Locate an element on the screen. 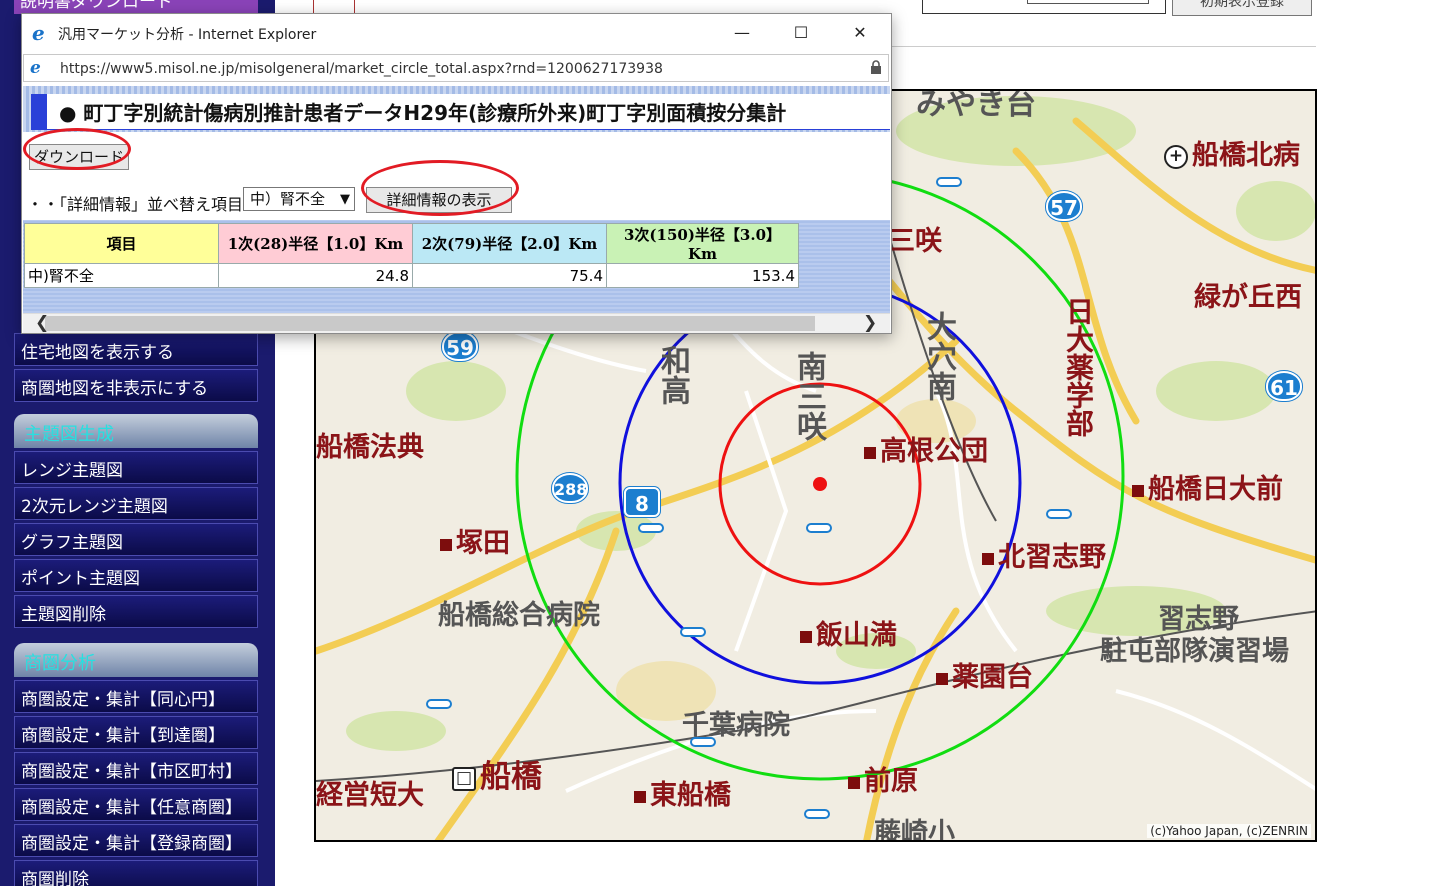 The image size is (1448, 886). map-label-maebara: 前原 is located at coordinates (883, 778).